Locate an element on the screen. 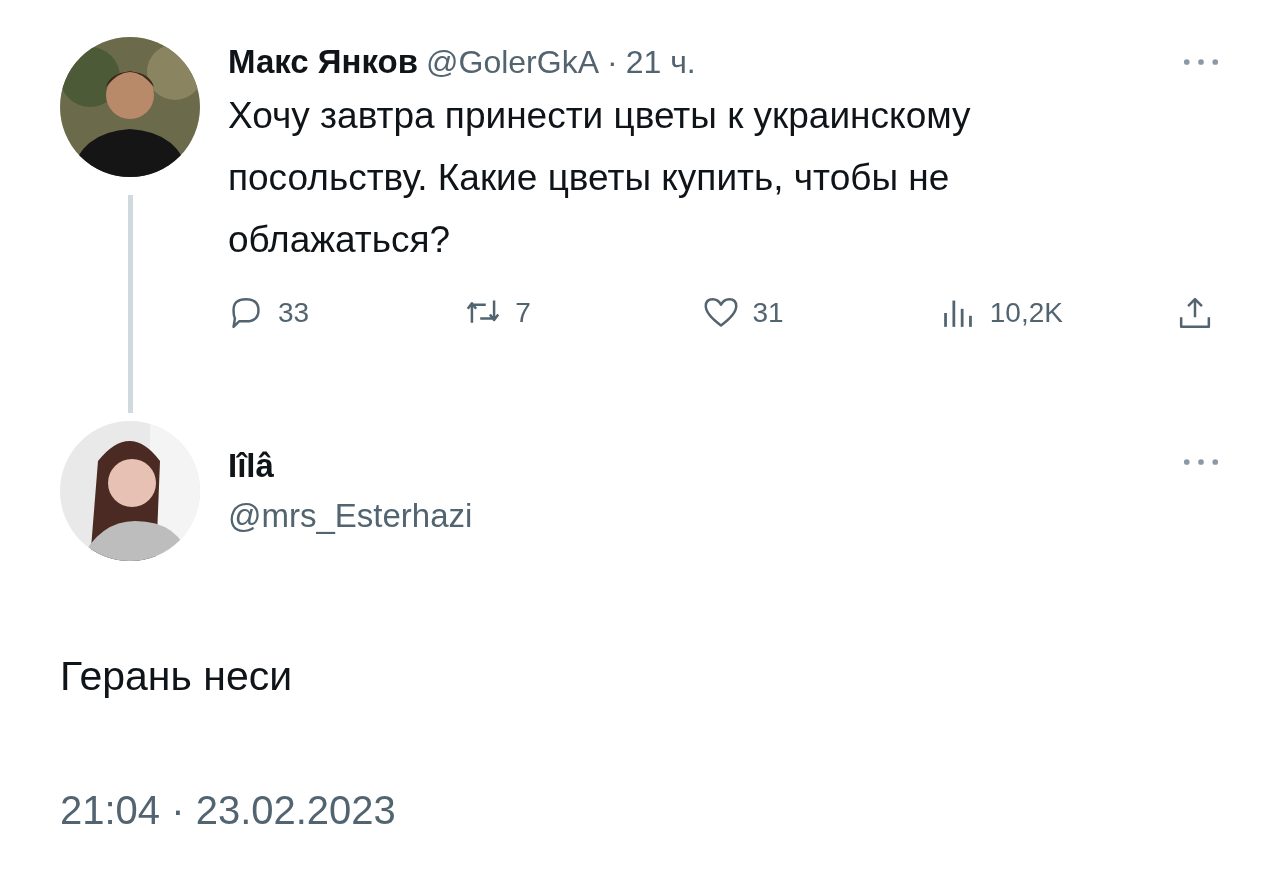  author-name: Макс Янков is located at coordinates (323, 62).